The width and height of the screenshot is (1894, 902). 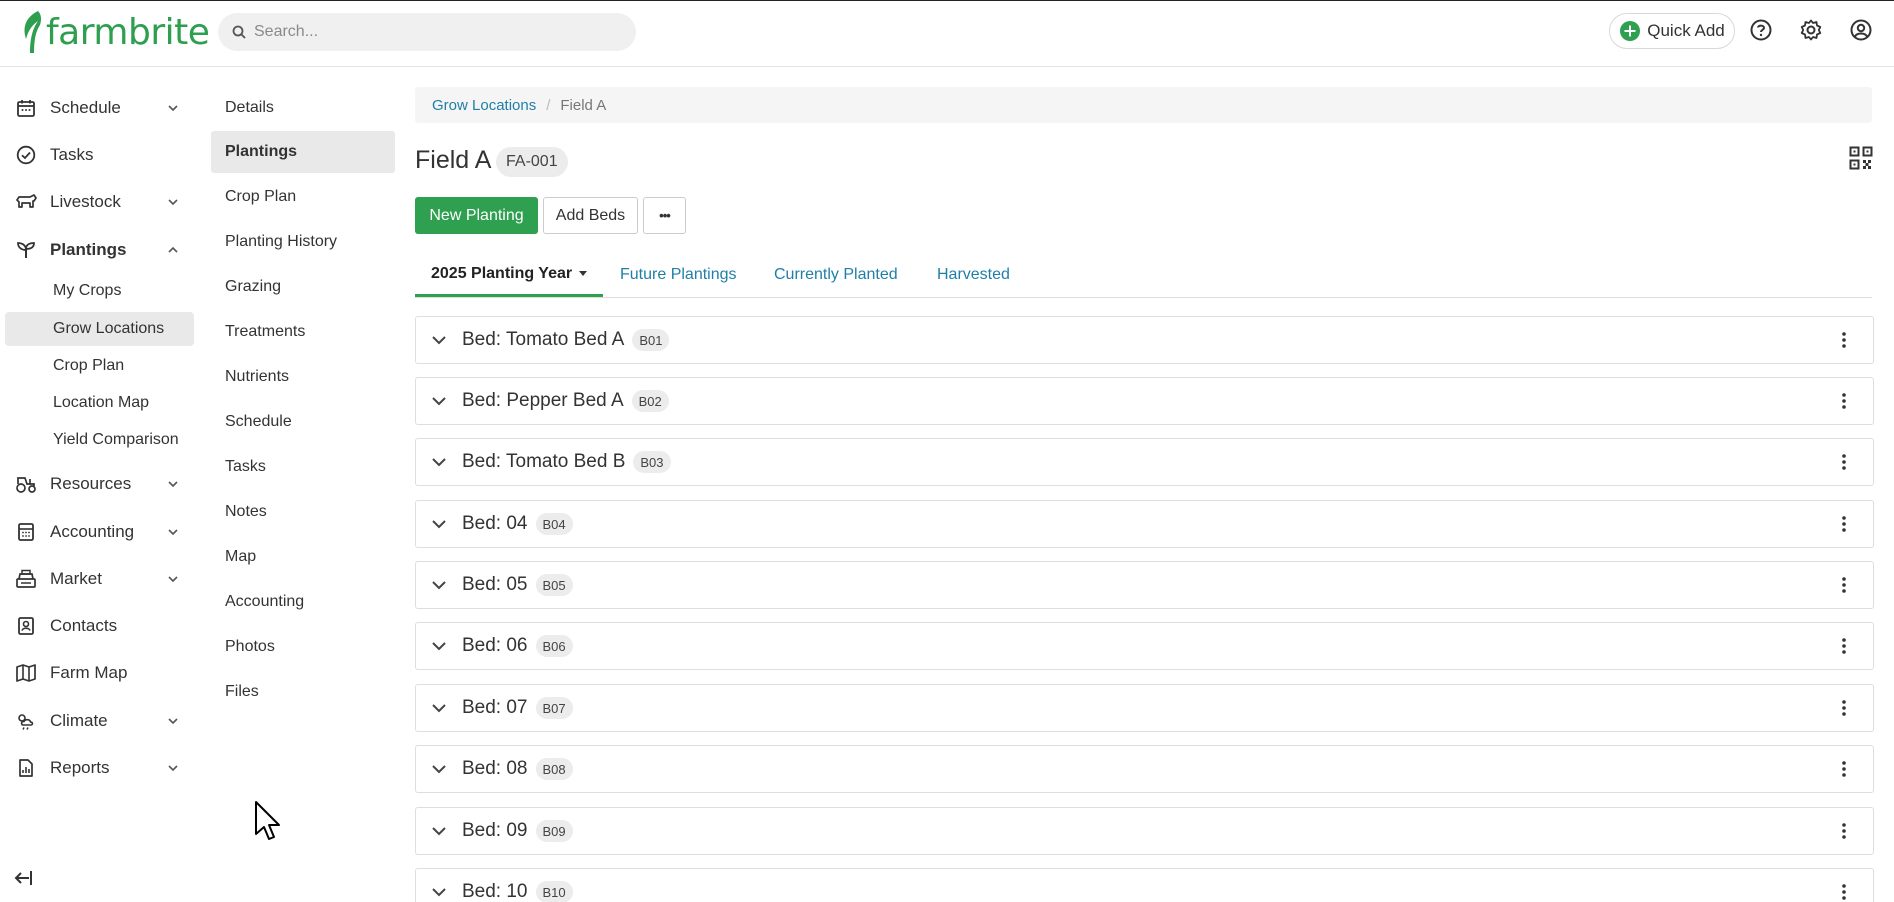 What do you see at coordinates (1861, 30) in the screenshot?
I see `user-account-icon` at bounding box center [1861, 30].